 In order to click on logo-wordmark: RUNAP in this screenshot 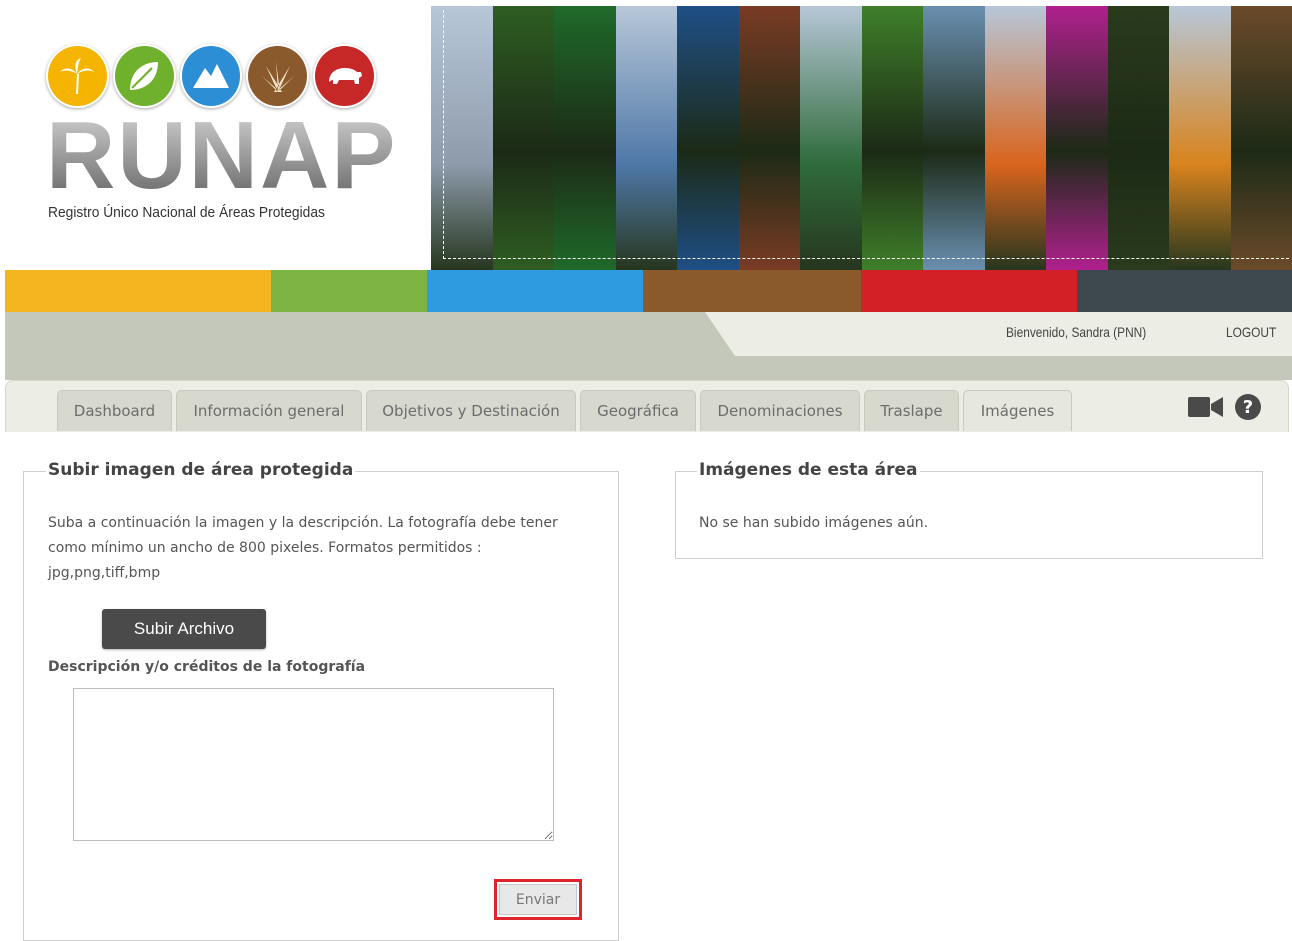, I will do `click(221, 156)`.